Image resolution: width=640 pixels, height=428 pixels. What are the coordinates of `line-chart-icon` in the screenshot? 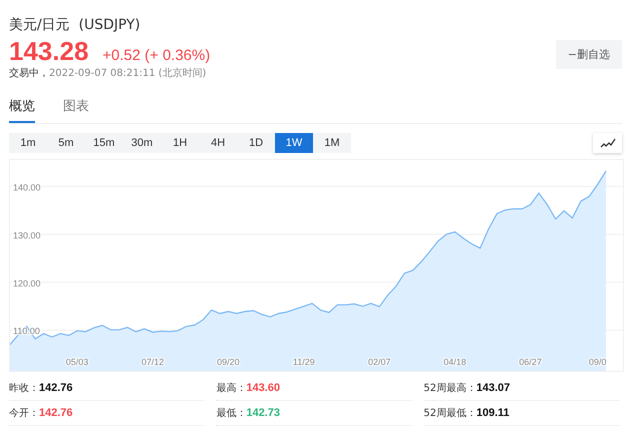 It's located at (608, 143).